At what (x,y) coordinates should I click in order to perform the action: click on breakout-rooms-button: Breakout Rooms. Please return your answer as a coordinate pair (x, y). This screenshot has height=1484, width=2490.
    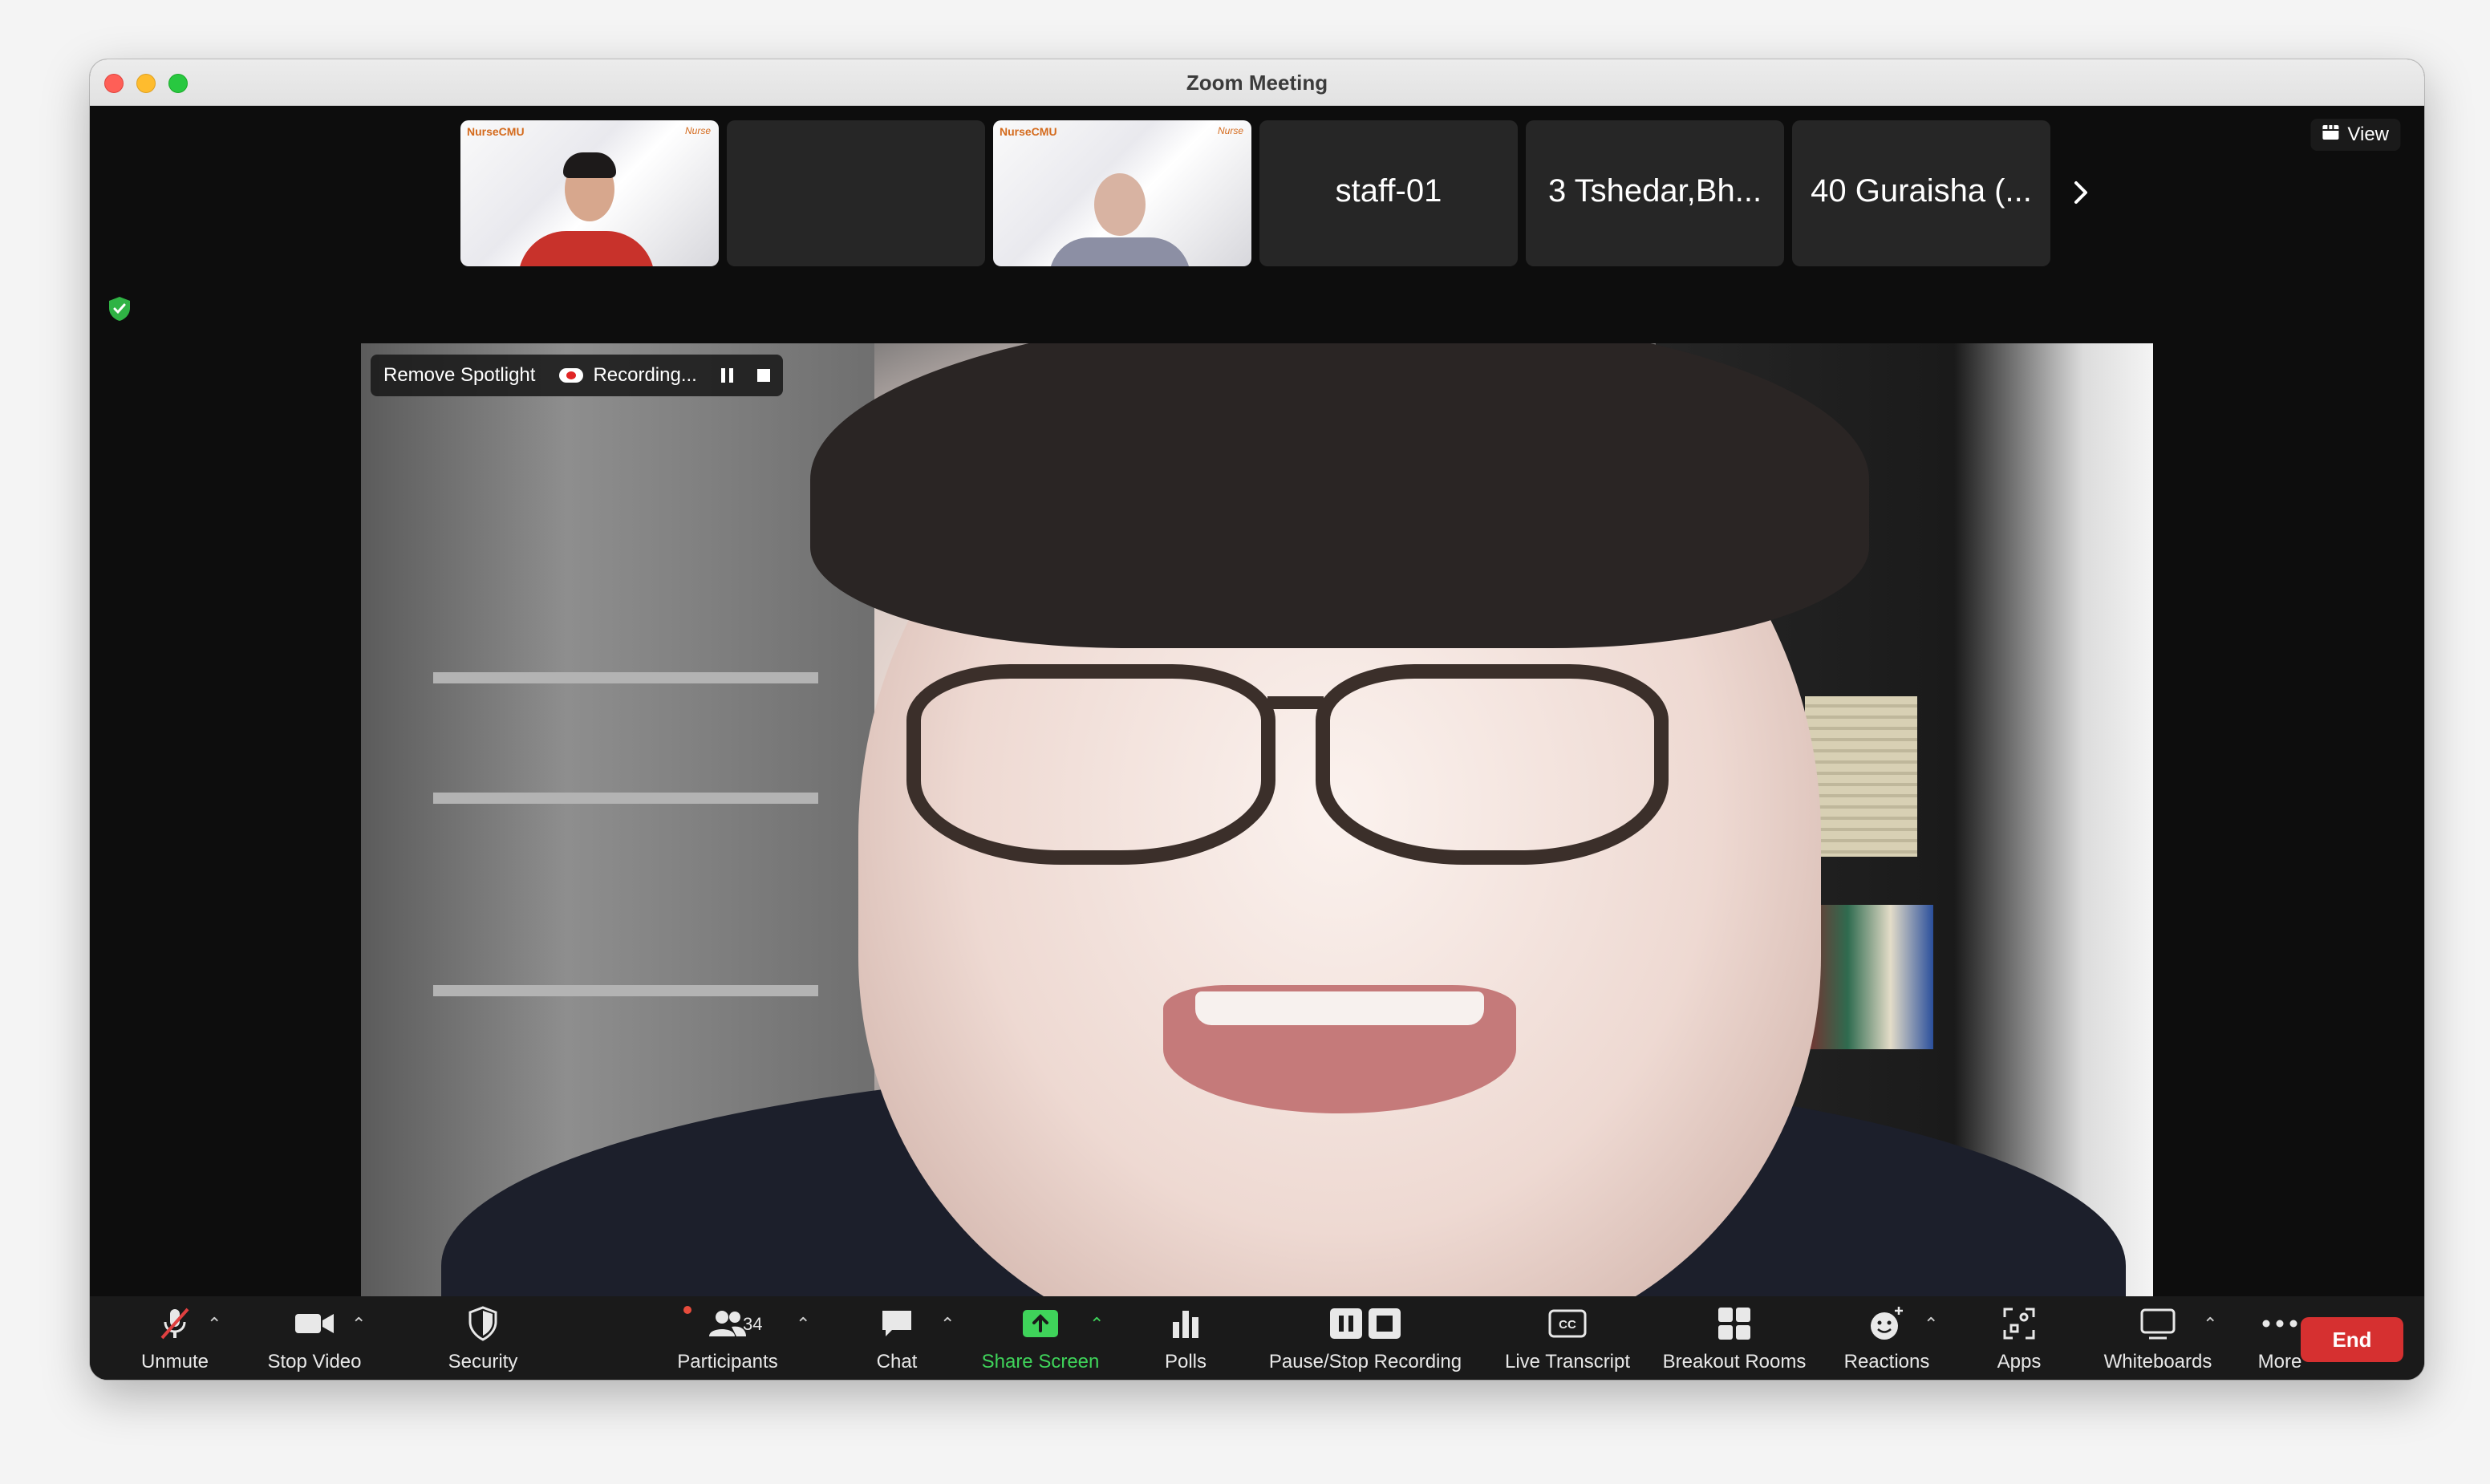
    Looking at the image, I should click on (1734, 1339).